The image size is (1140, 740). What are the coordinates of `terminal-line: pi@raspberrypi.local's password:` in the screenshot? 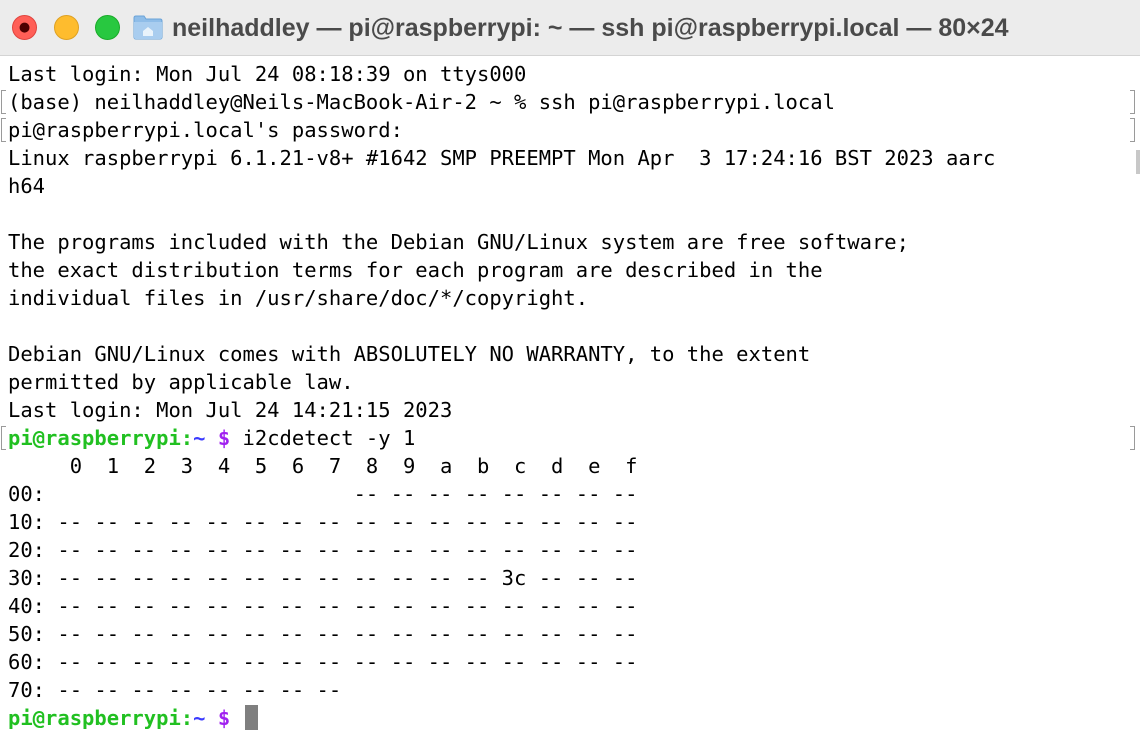 It's located at (205, 130).